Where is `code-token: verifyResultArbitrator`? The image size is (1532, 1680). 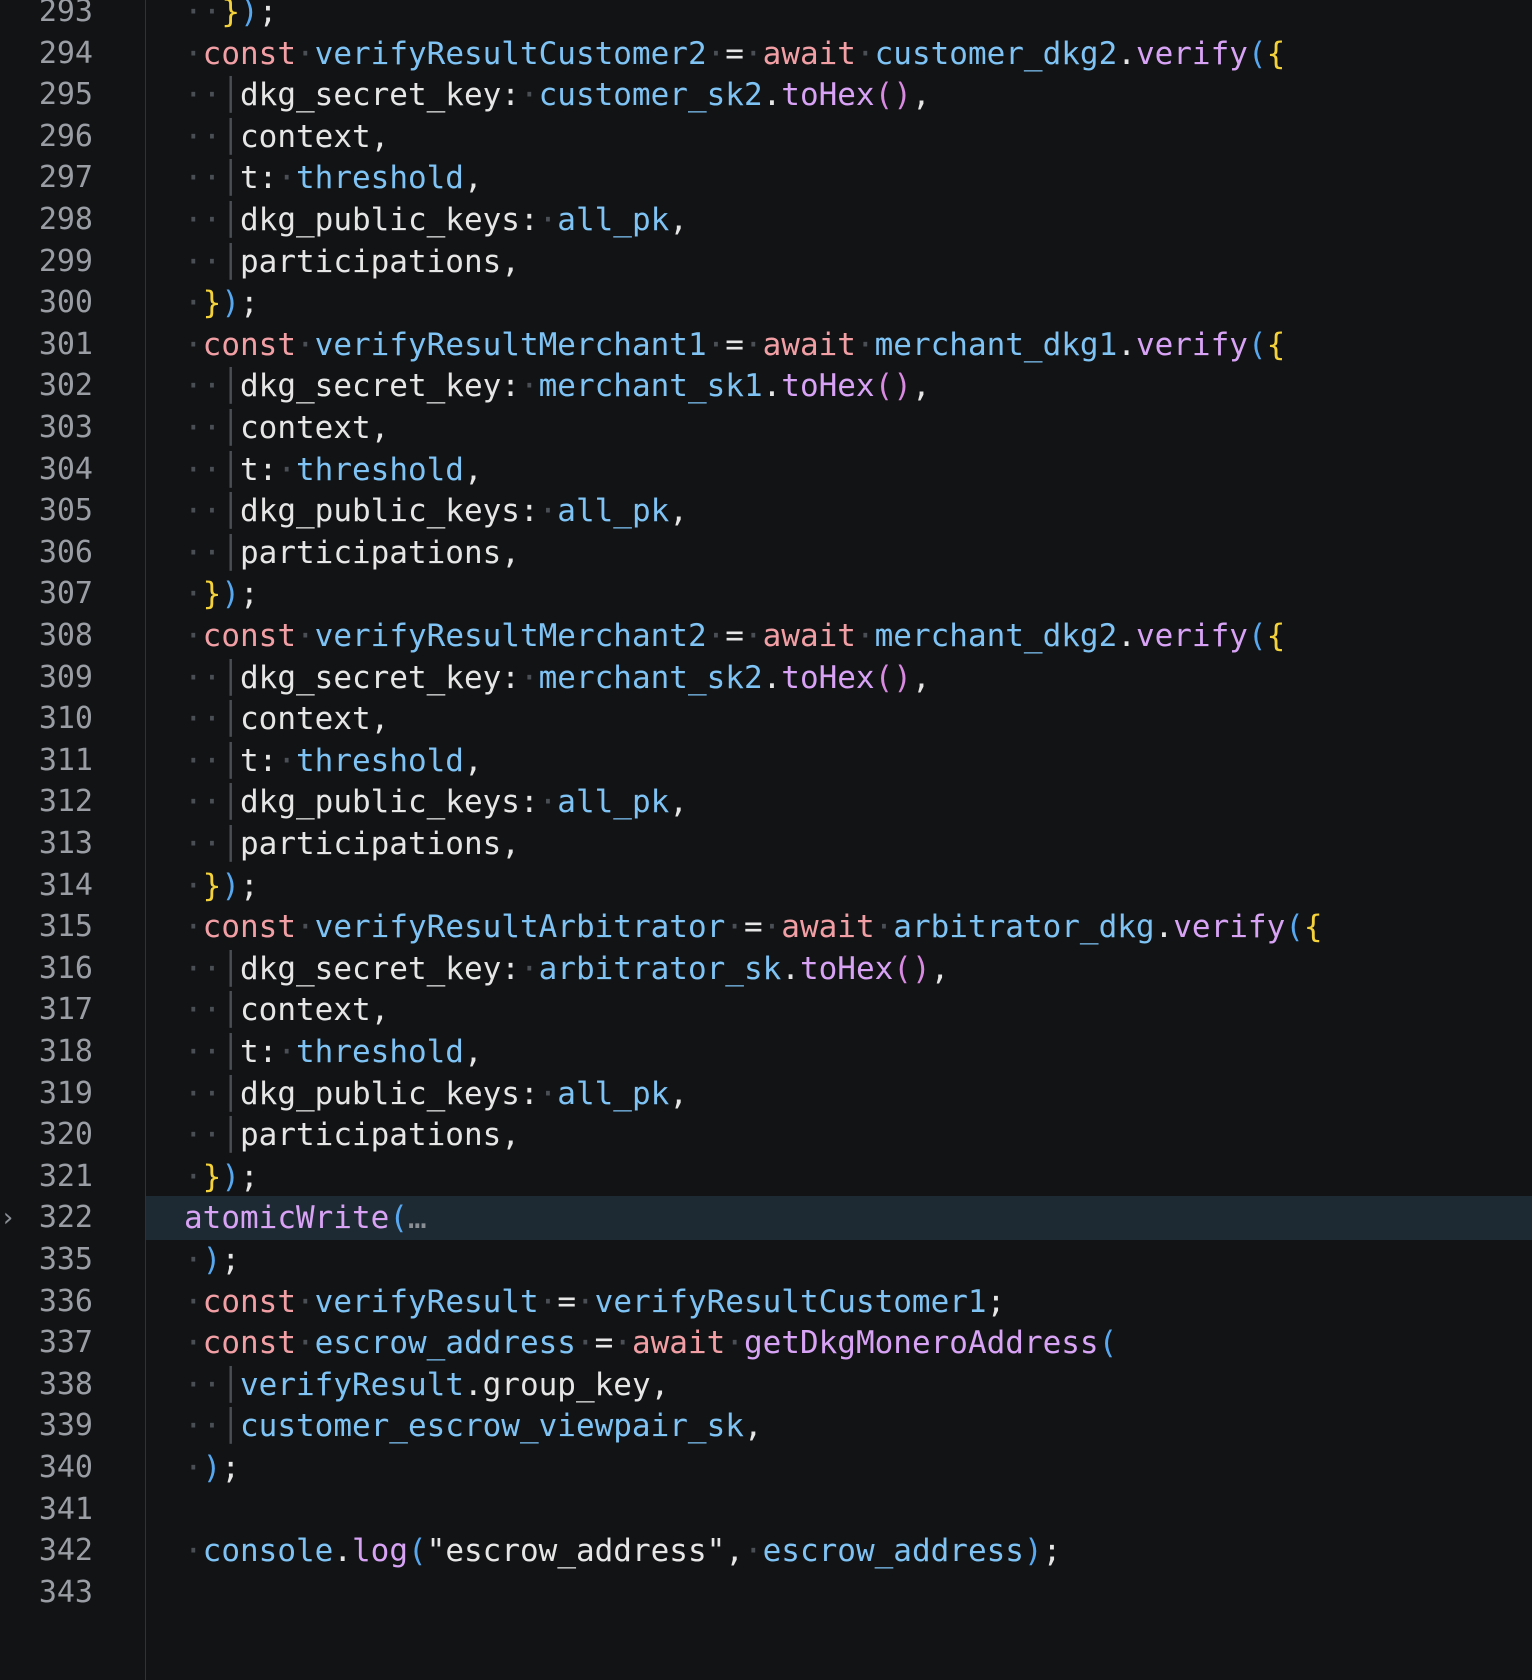
code-token: verifyResultArbitrator is located at coordinates (520, 927).